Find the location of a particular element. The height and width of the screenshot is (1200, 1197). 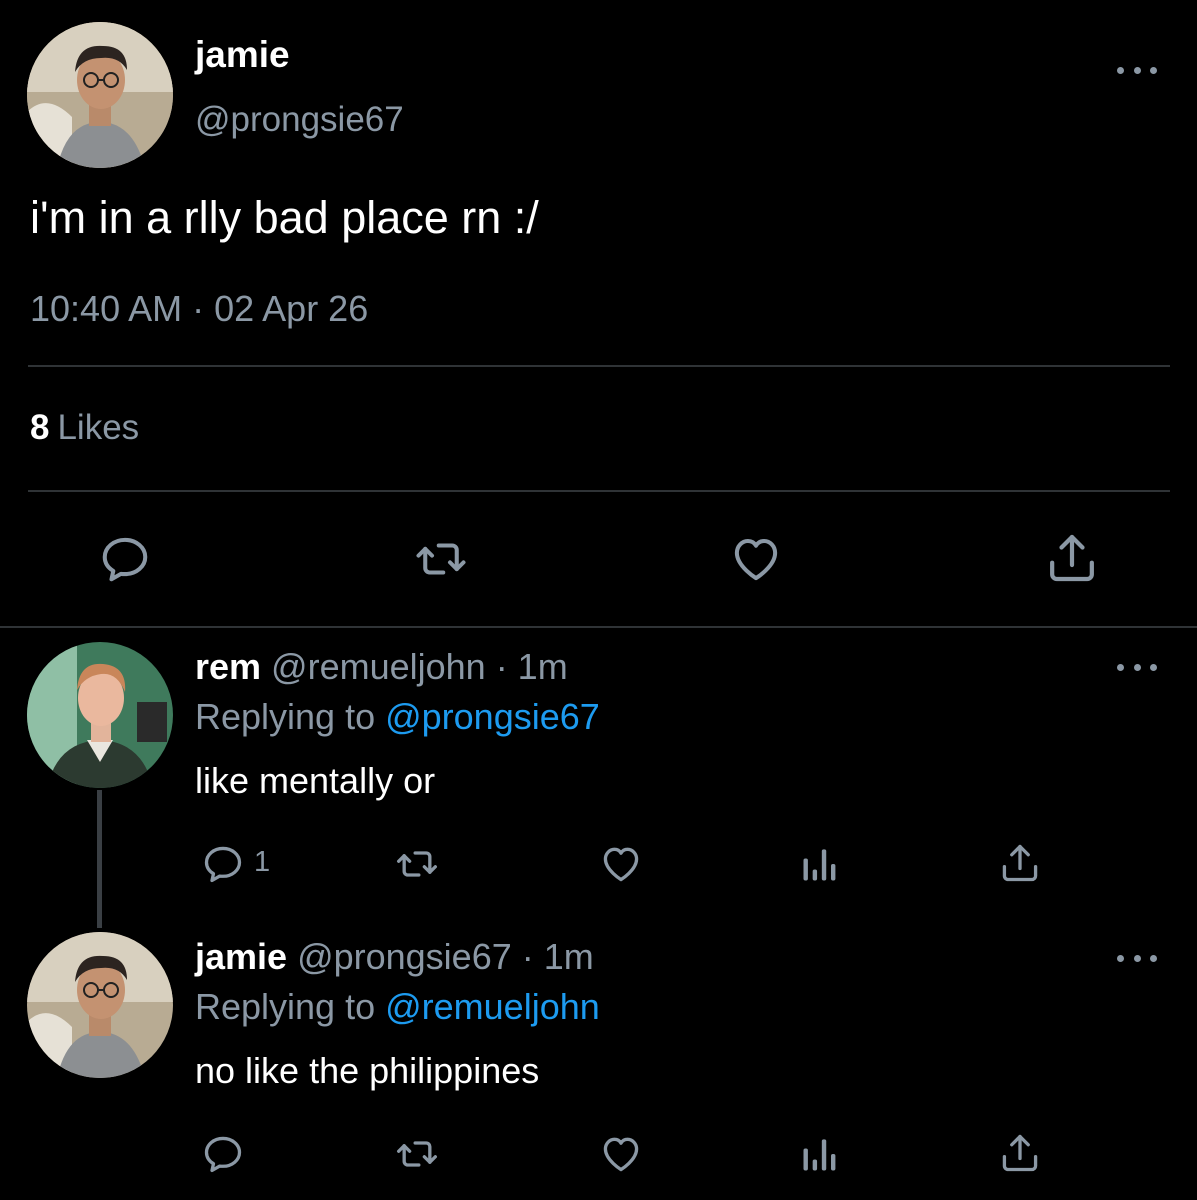

reply-text: like mentally or is located at coordinates (315, 780).